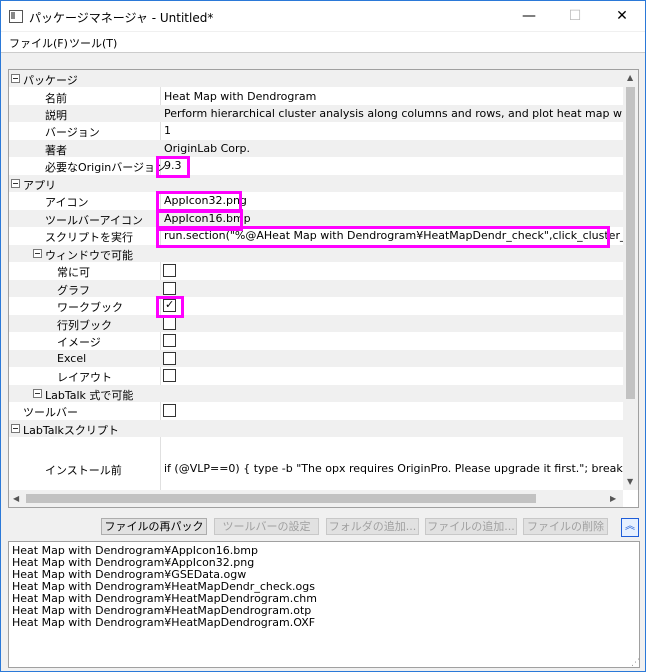 The height and width of the screenshot is (672, 646). I want to click on scroll-up-icon: ▲, so click(630, 77).